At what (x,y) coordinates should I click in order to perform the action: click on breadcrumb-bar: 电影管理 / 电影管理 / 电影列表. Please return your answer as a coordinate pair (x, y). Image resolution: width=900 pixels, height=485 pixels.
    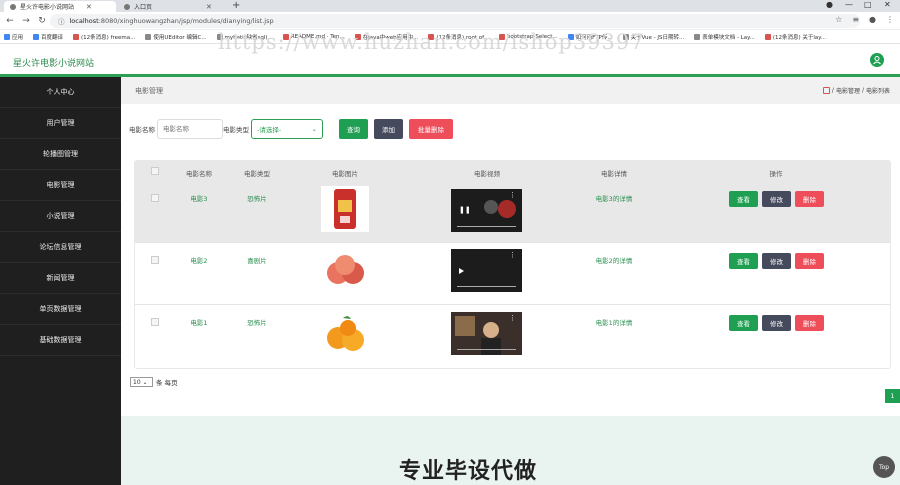
    Looking at the image, I should click on (510, 90).